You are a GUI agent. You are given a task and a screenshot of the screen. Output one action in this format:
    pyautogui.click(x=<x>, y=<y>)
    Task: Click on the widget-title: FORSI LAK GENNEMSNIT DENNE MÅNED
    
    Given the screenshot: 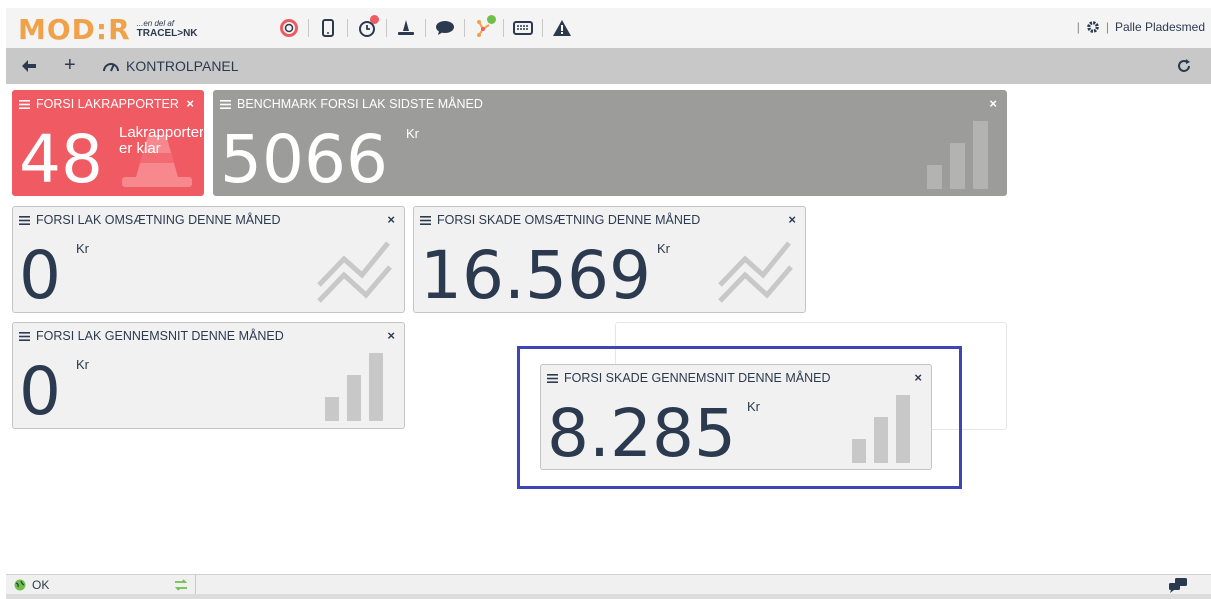 What is the action you would take?
    pyautogui.click(x=160, y=336)
    